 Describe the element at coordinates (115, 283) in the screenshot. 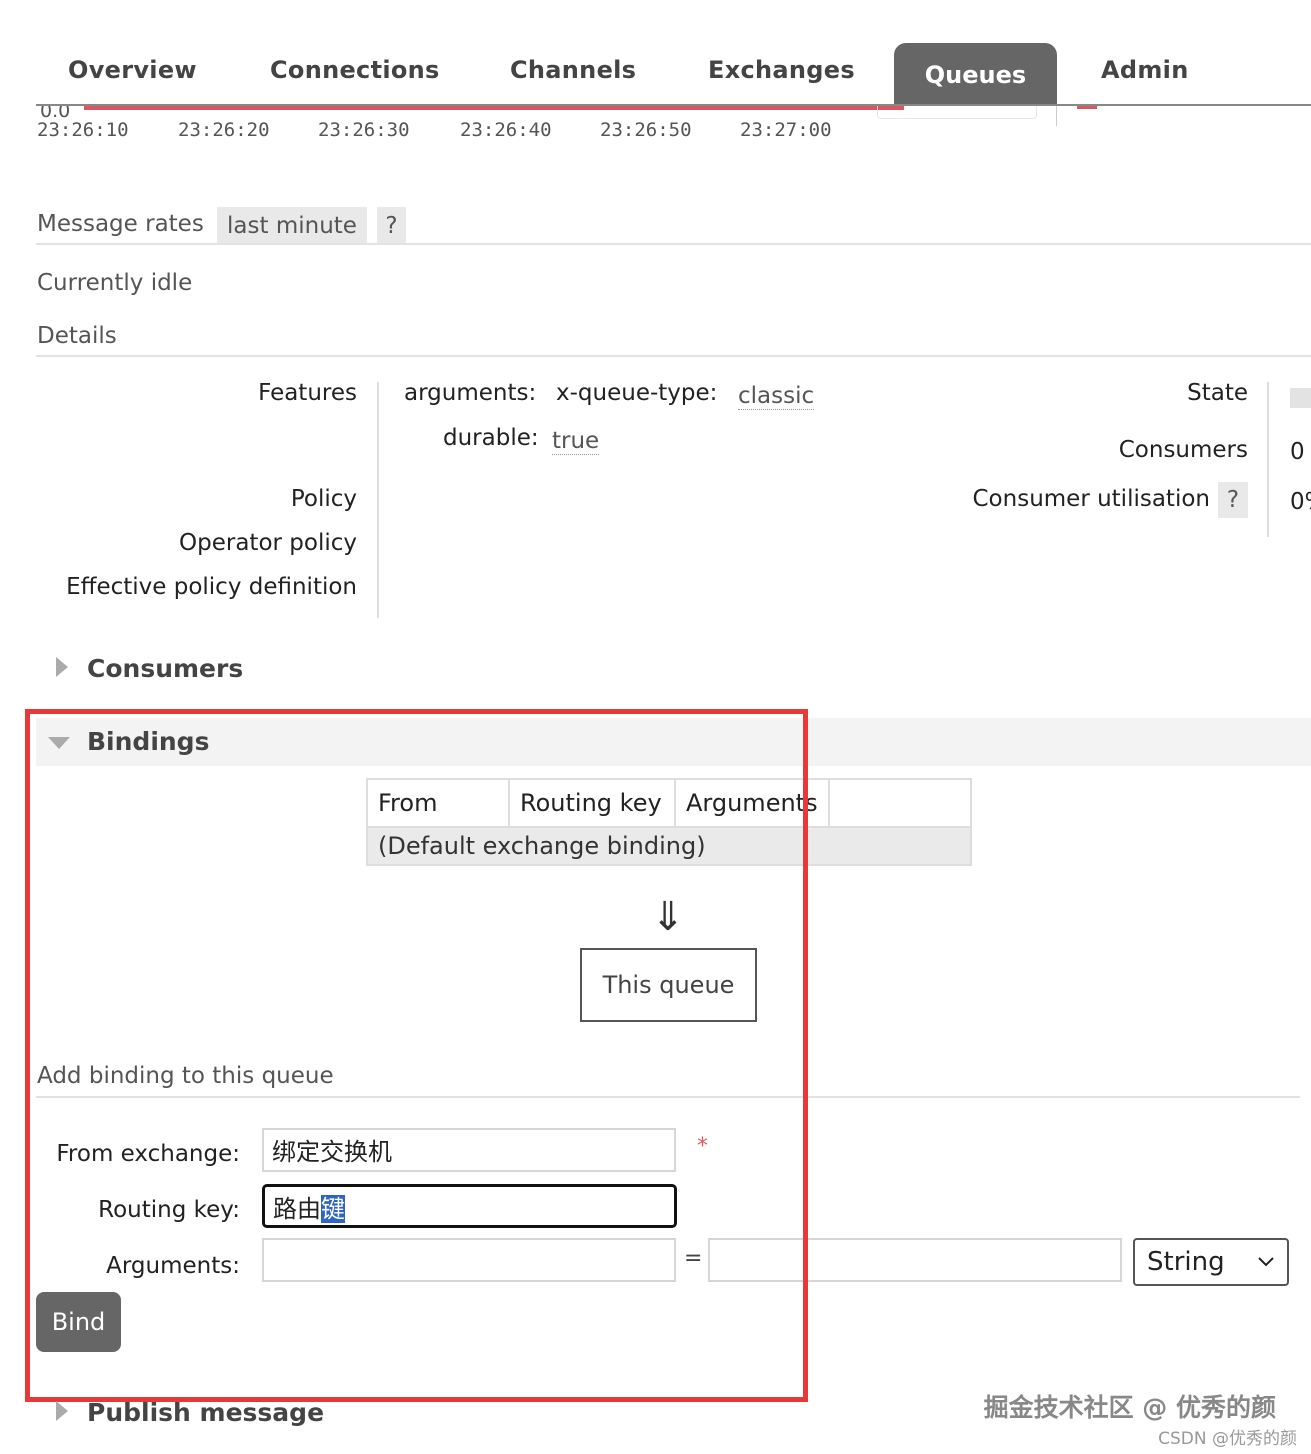

I see `idle-status: Currently idle` at that location.